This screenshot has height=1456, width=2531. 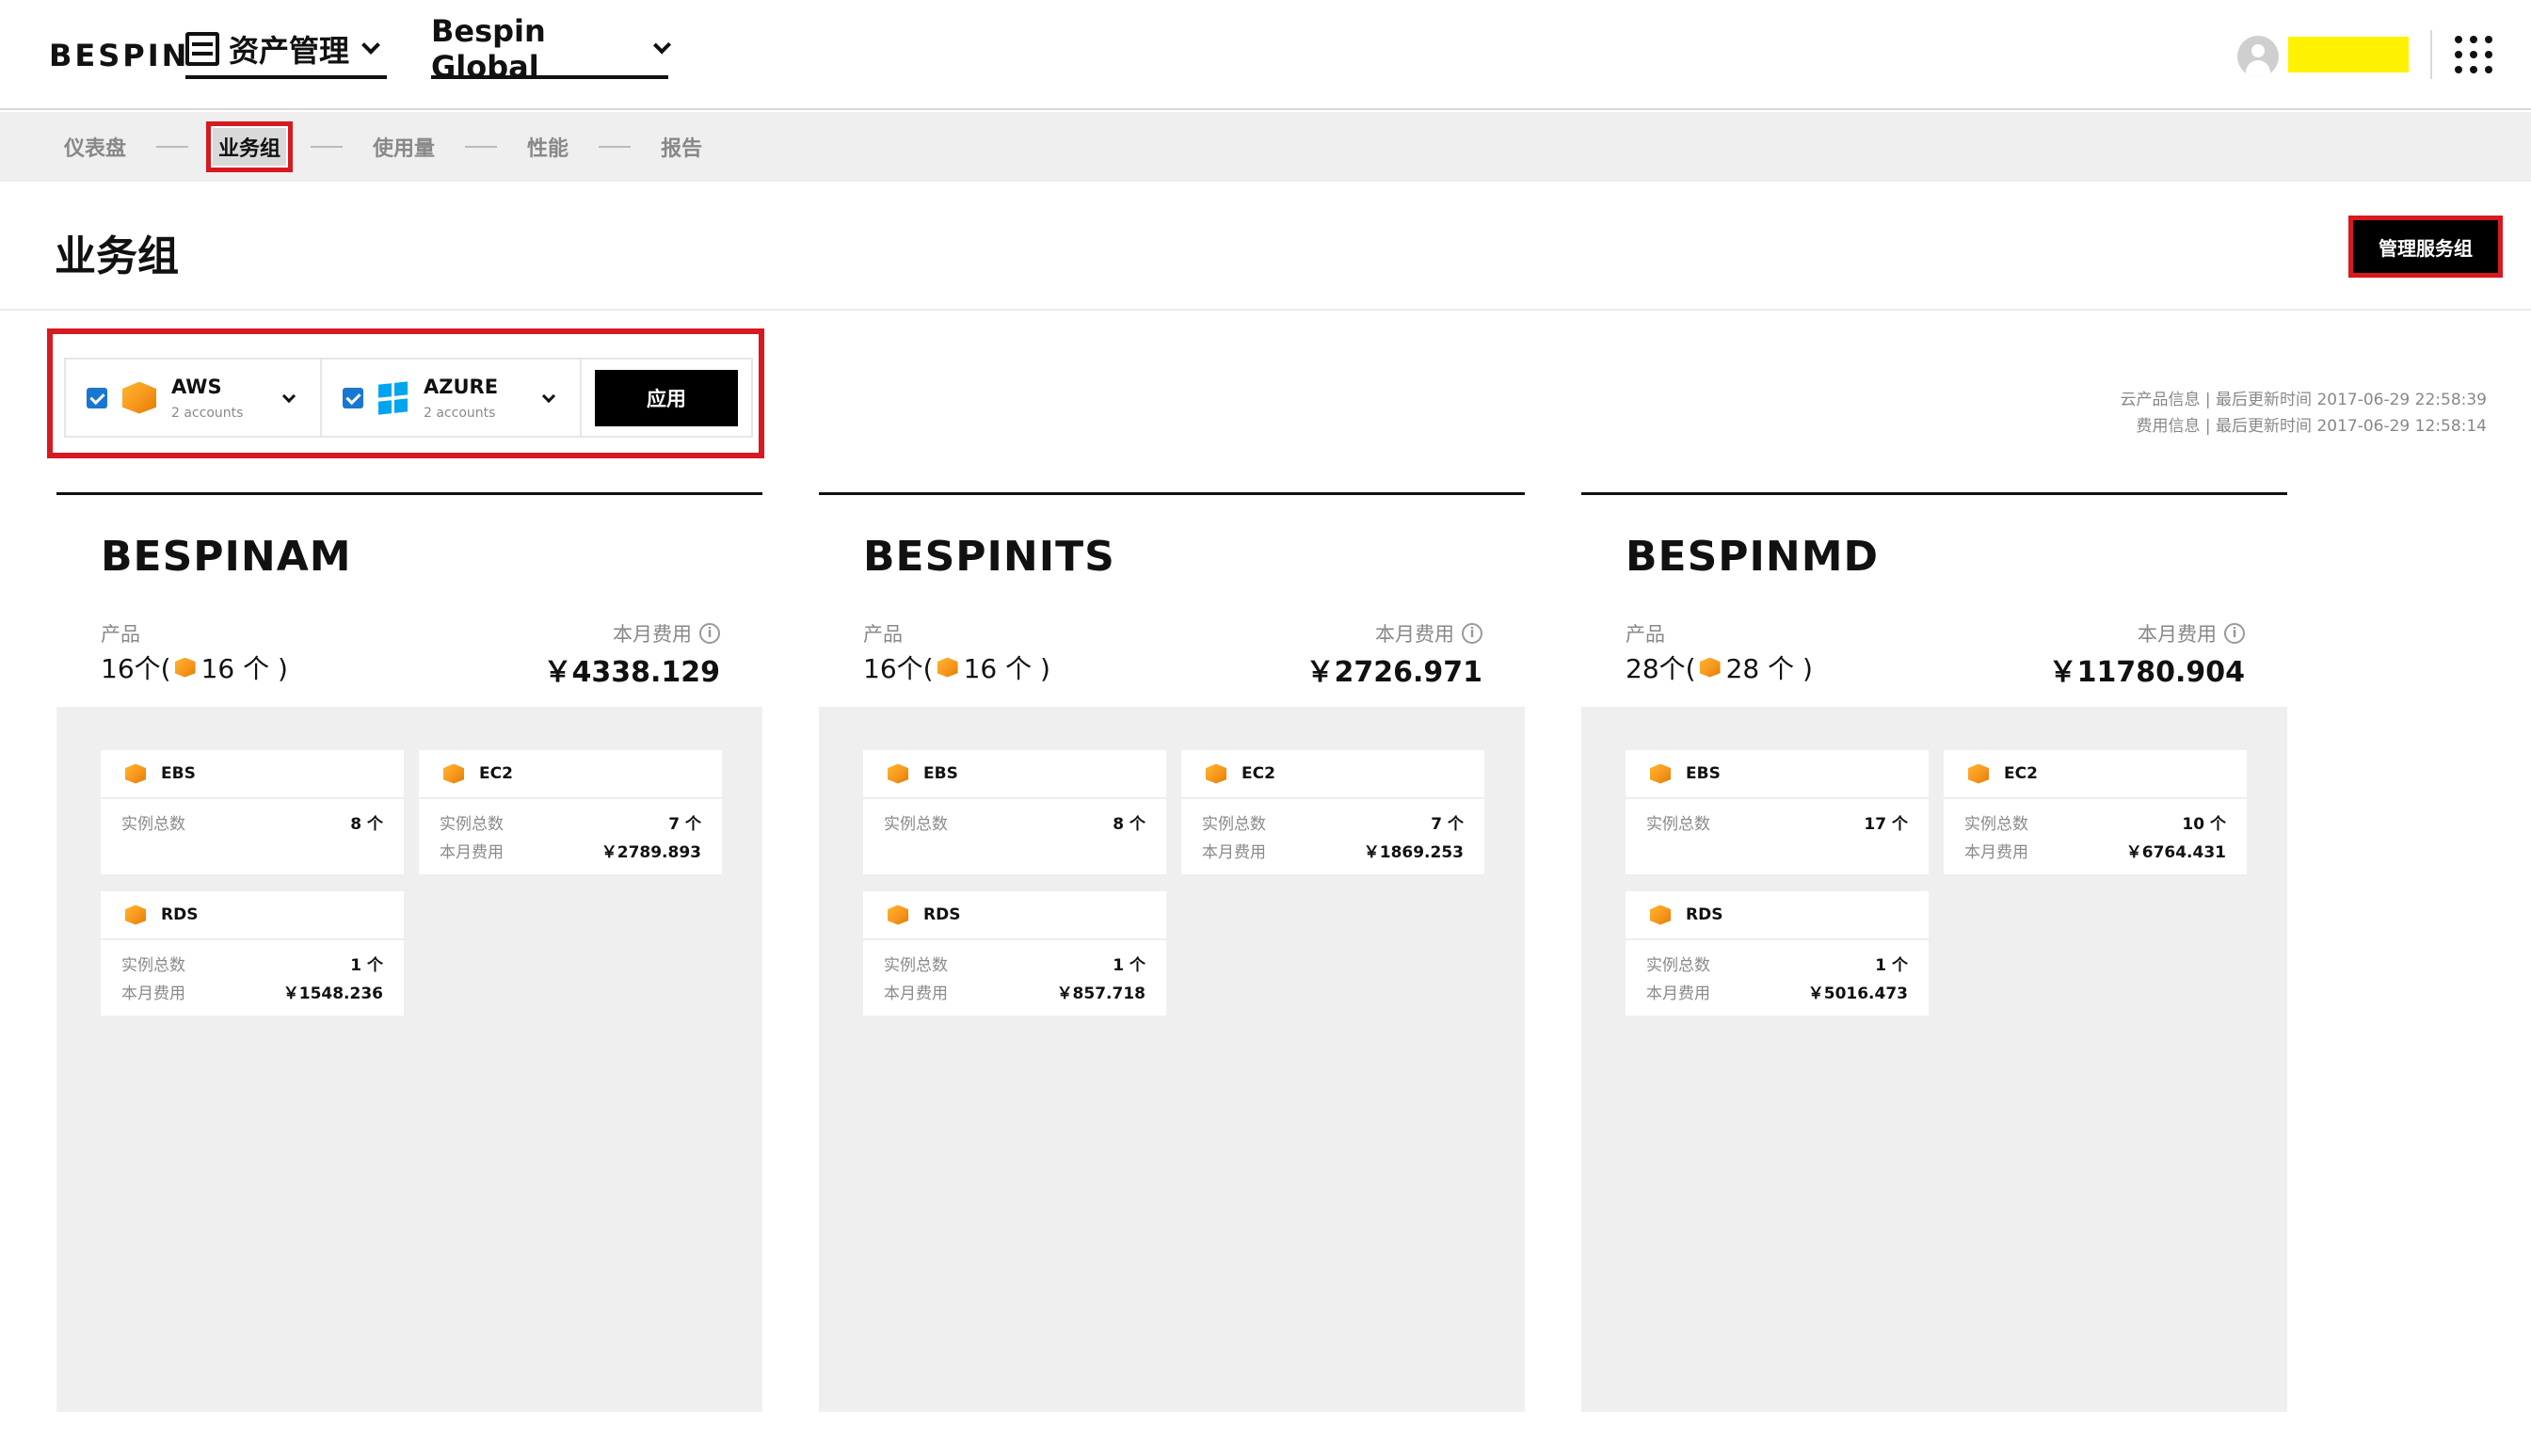 What do you see at coordinates (252, 953) in the screenshot?
I see `service-card-rds: RDS 实例总数 1 个 本月费用 ￥1548.236` at bounding box center [252, 953].